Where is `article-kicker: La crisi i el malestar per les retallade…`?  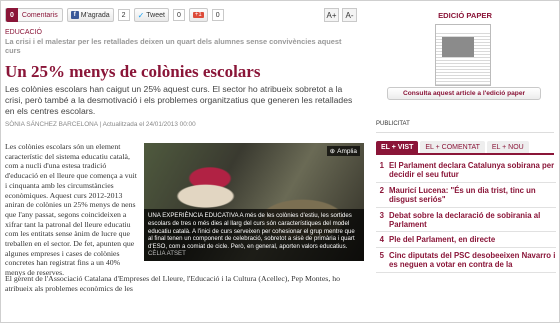
article-kicker: La crisi i el malestar per les retallade… is located at coordinates (173, 46).